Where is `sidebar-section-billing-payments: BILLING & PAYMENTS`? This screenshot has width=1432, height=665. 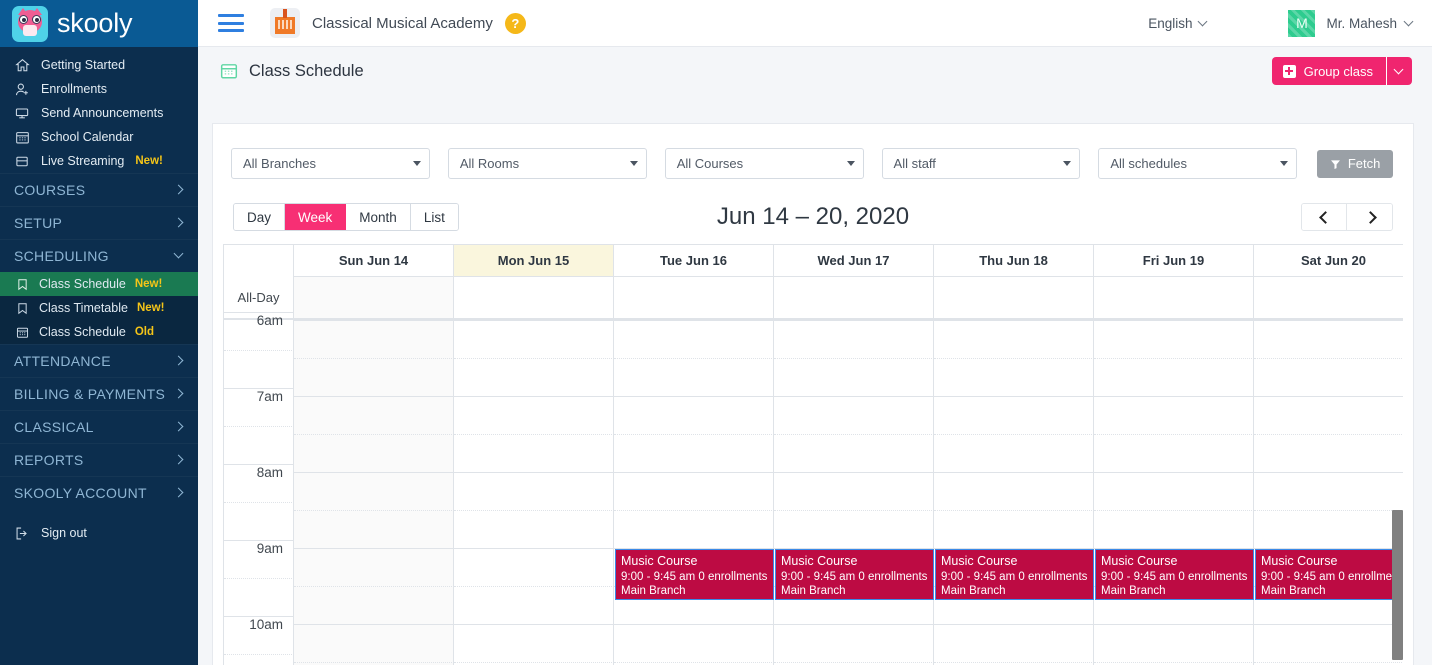
sidebar-section-billing-payments: BILLING & PAYMENTS is located at coordinates (99, 393).